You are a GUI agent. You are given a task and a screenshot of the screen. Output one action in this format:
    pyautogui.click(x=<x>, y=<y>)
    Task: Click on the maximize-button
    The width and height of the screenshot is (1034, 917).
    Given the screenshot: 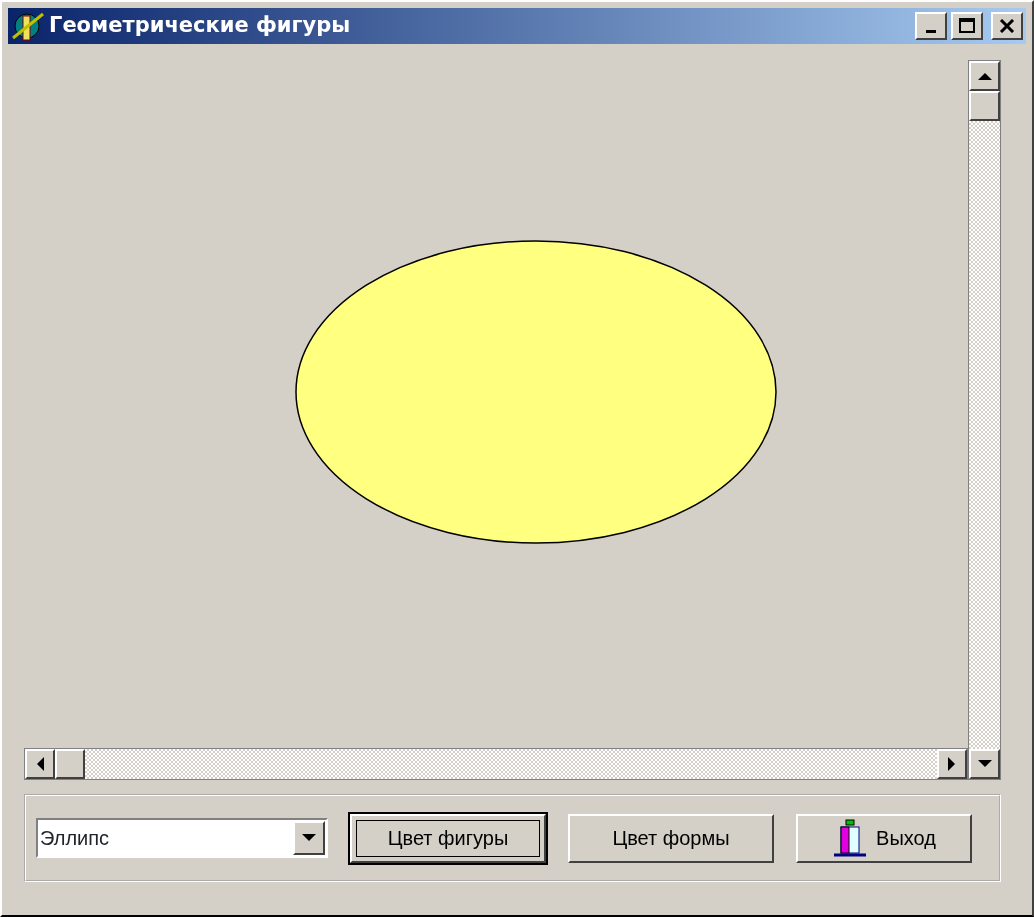 What is the action you would take?
    pyautogui.click(x=967, y=26)
    